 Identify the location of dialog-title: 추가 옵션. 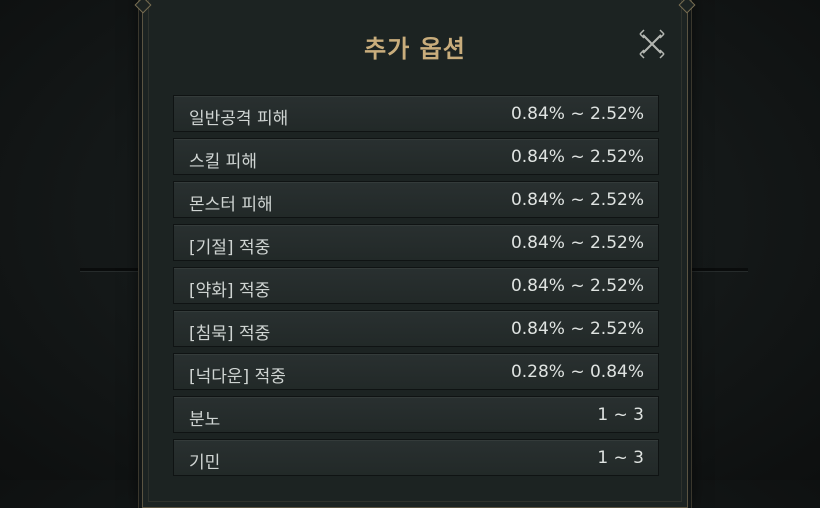
(415, 49).